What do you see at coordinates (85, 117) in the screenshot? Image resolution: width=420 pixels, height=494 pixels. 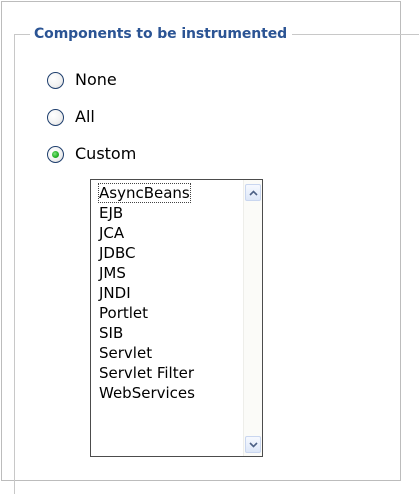 I see `radio-label-all: All` at bounding box center [85, 117].